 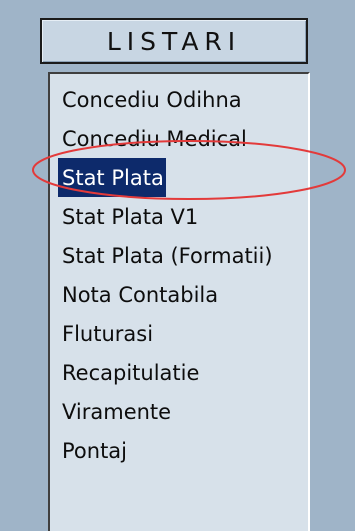 I want to click on listari-header: LISTARI, so click(x=174, y=41).